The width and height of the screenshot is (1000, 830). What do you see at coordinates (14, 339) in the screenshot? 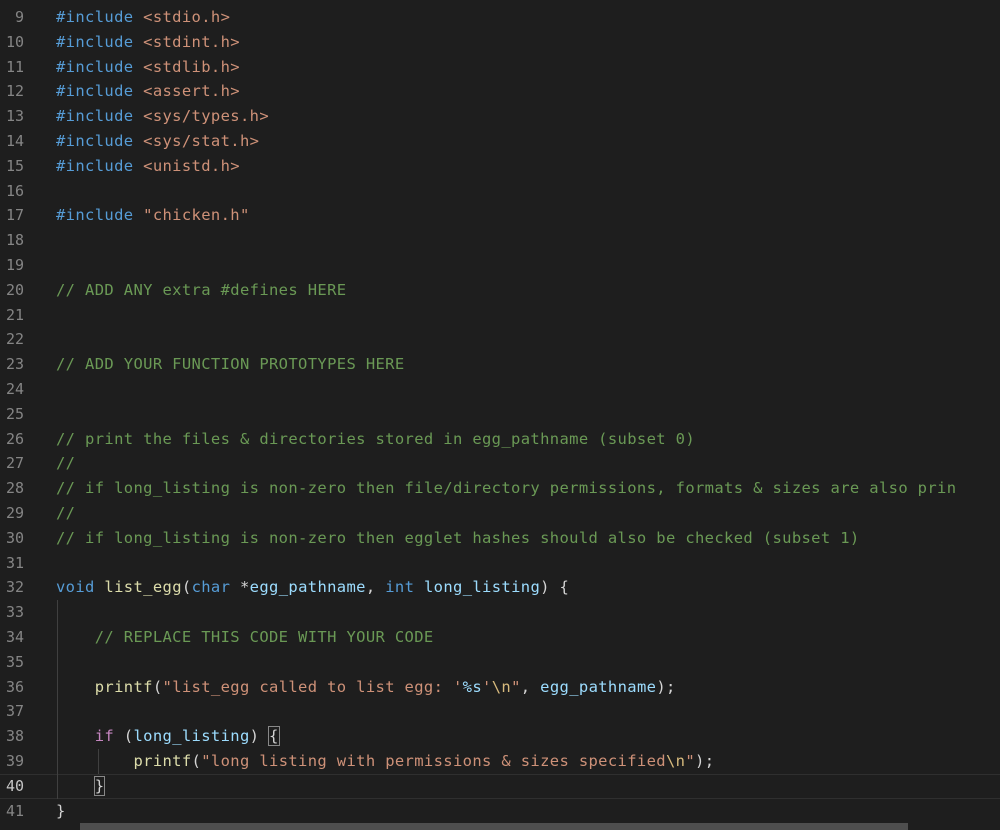
I see `line-number: 22` at bounding box center [14, 339].